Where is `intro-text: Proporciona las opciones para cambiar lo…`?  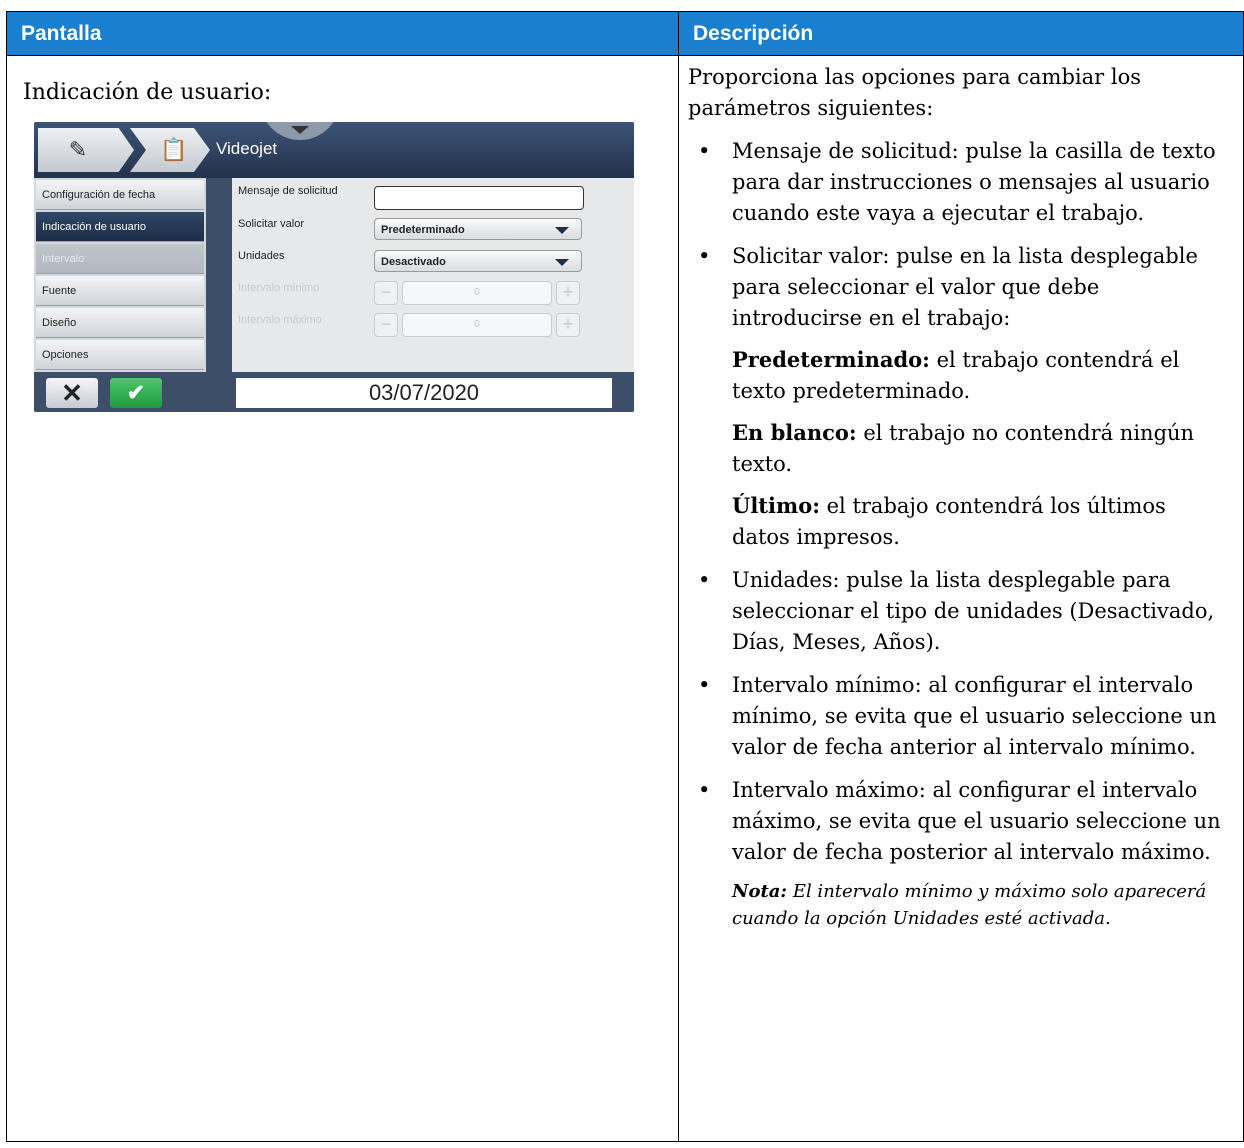
intro-text: Proporciona las opciones para cambiar lo… is located at coordinates (914, 92).